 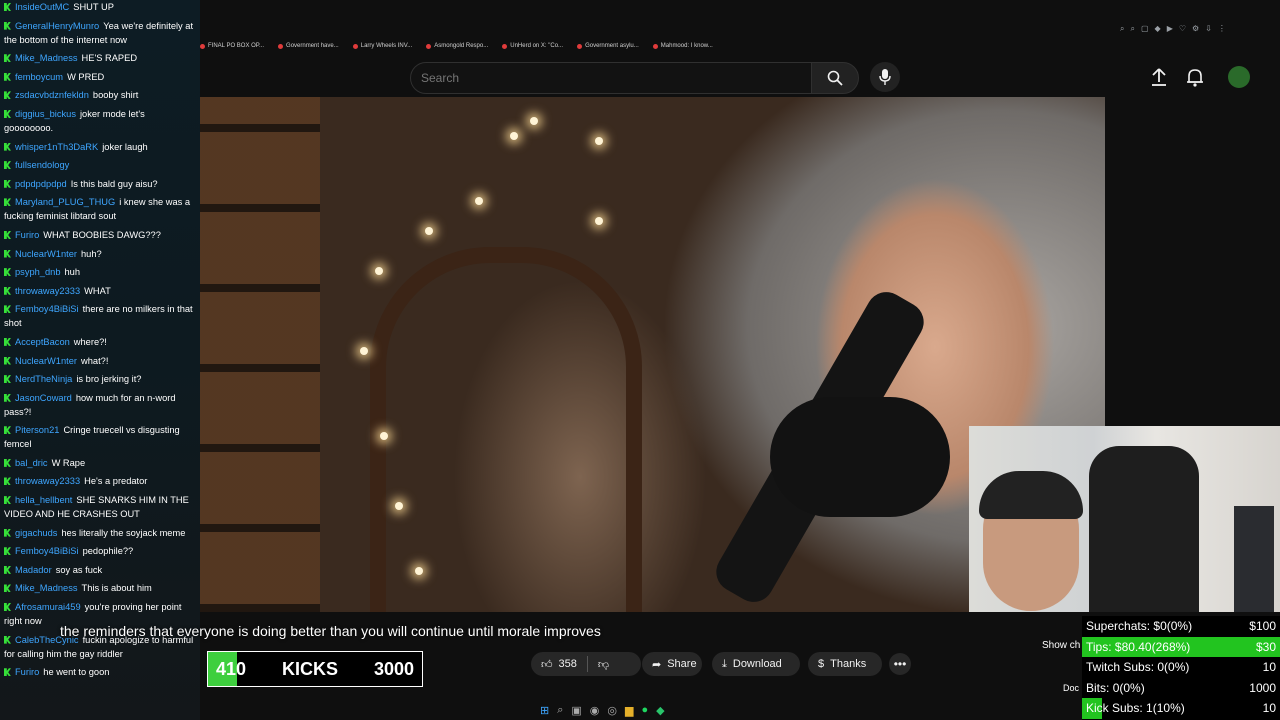 I want to click on chat-message: bal_dric W Rape, so click(x=99, y=463).